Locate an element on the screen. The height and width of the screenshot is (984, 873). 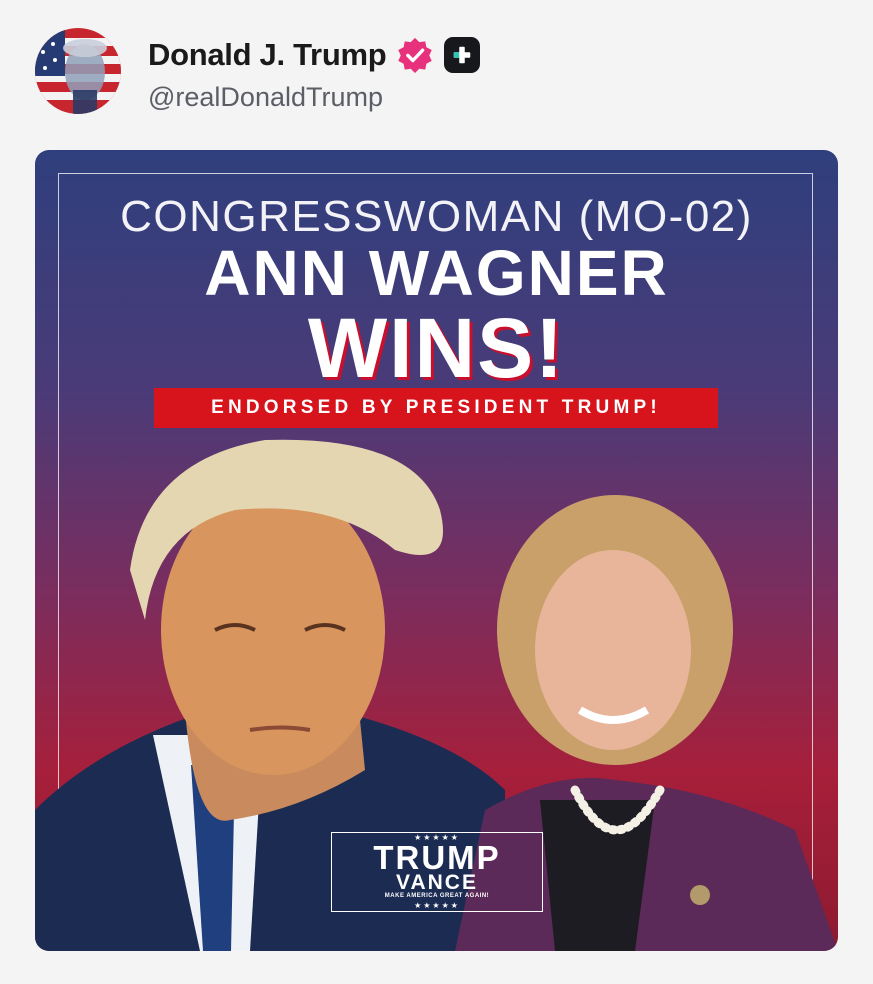
author-handle: @realDonaldTrump is located at coordinates (265, 97).